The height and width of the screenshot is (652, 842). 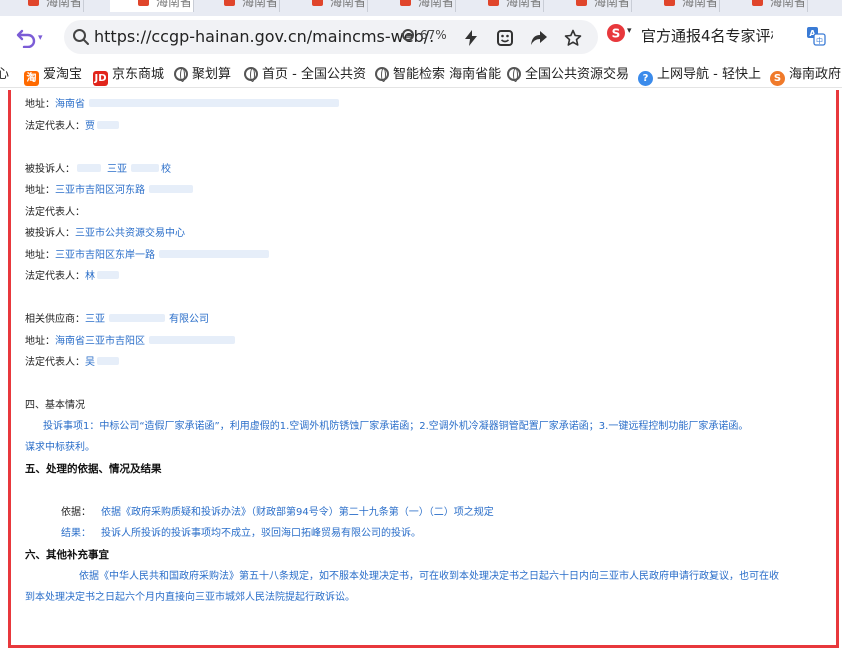 What do you see at coordinates (100, 341) in the screenshot?
I see `field-value: 海南省三亚市吉阳区` at bounding box center [100, 341].